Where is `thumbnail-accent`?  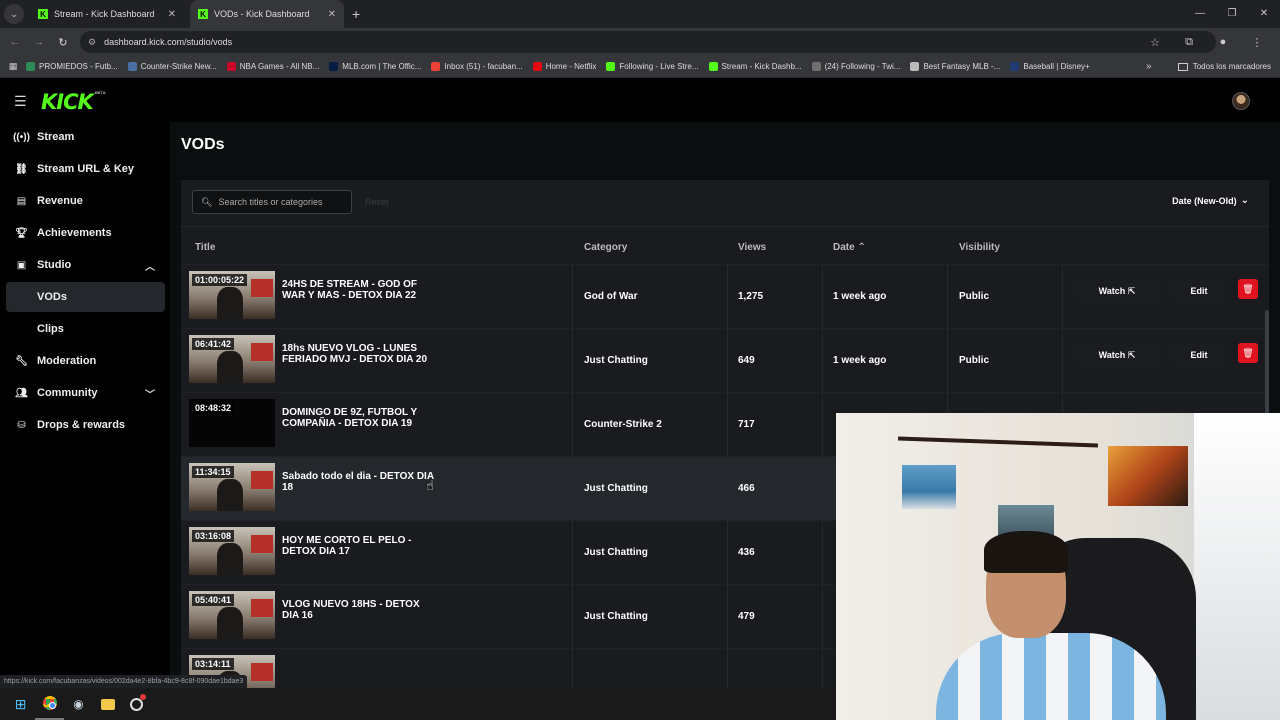
thumbnail-accent is located at coordinates (262, 352).